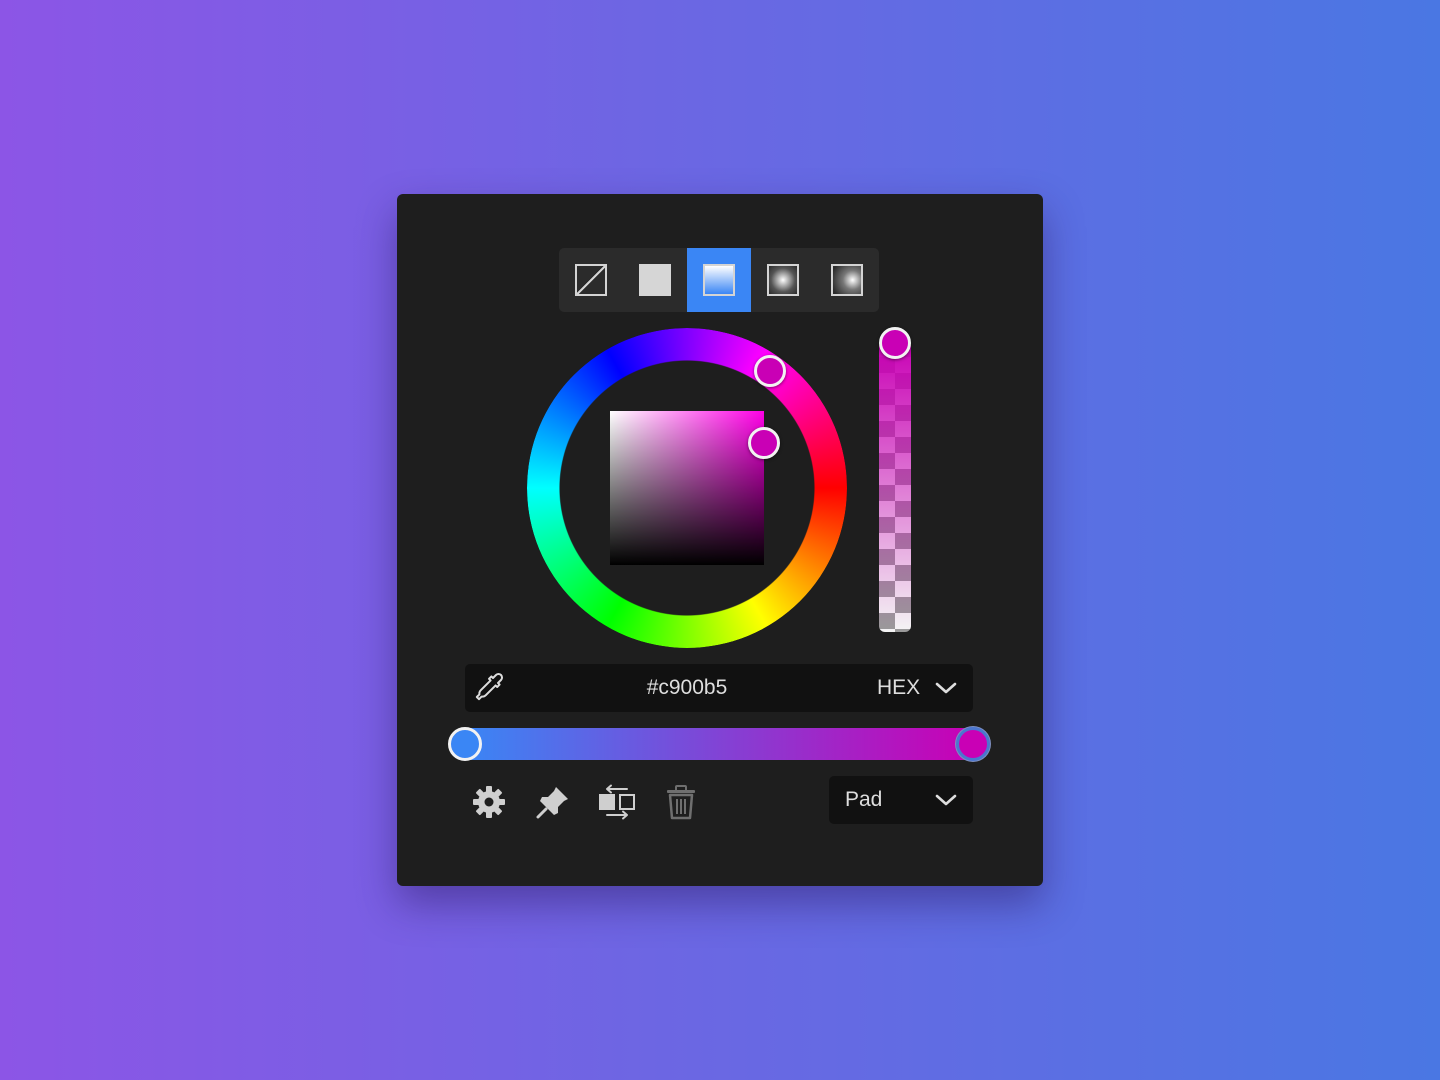  I want to click on eyedropper-button, so click(489, 688).